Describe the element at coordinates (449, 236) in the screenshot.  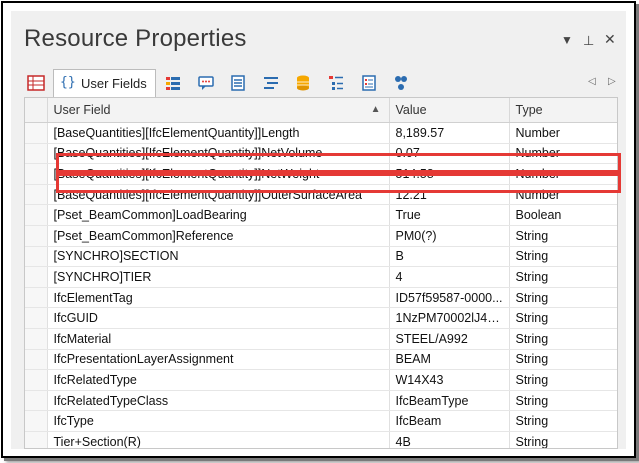
I see `cell-value: PM0(?)` at that location.